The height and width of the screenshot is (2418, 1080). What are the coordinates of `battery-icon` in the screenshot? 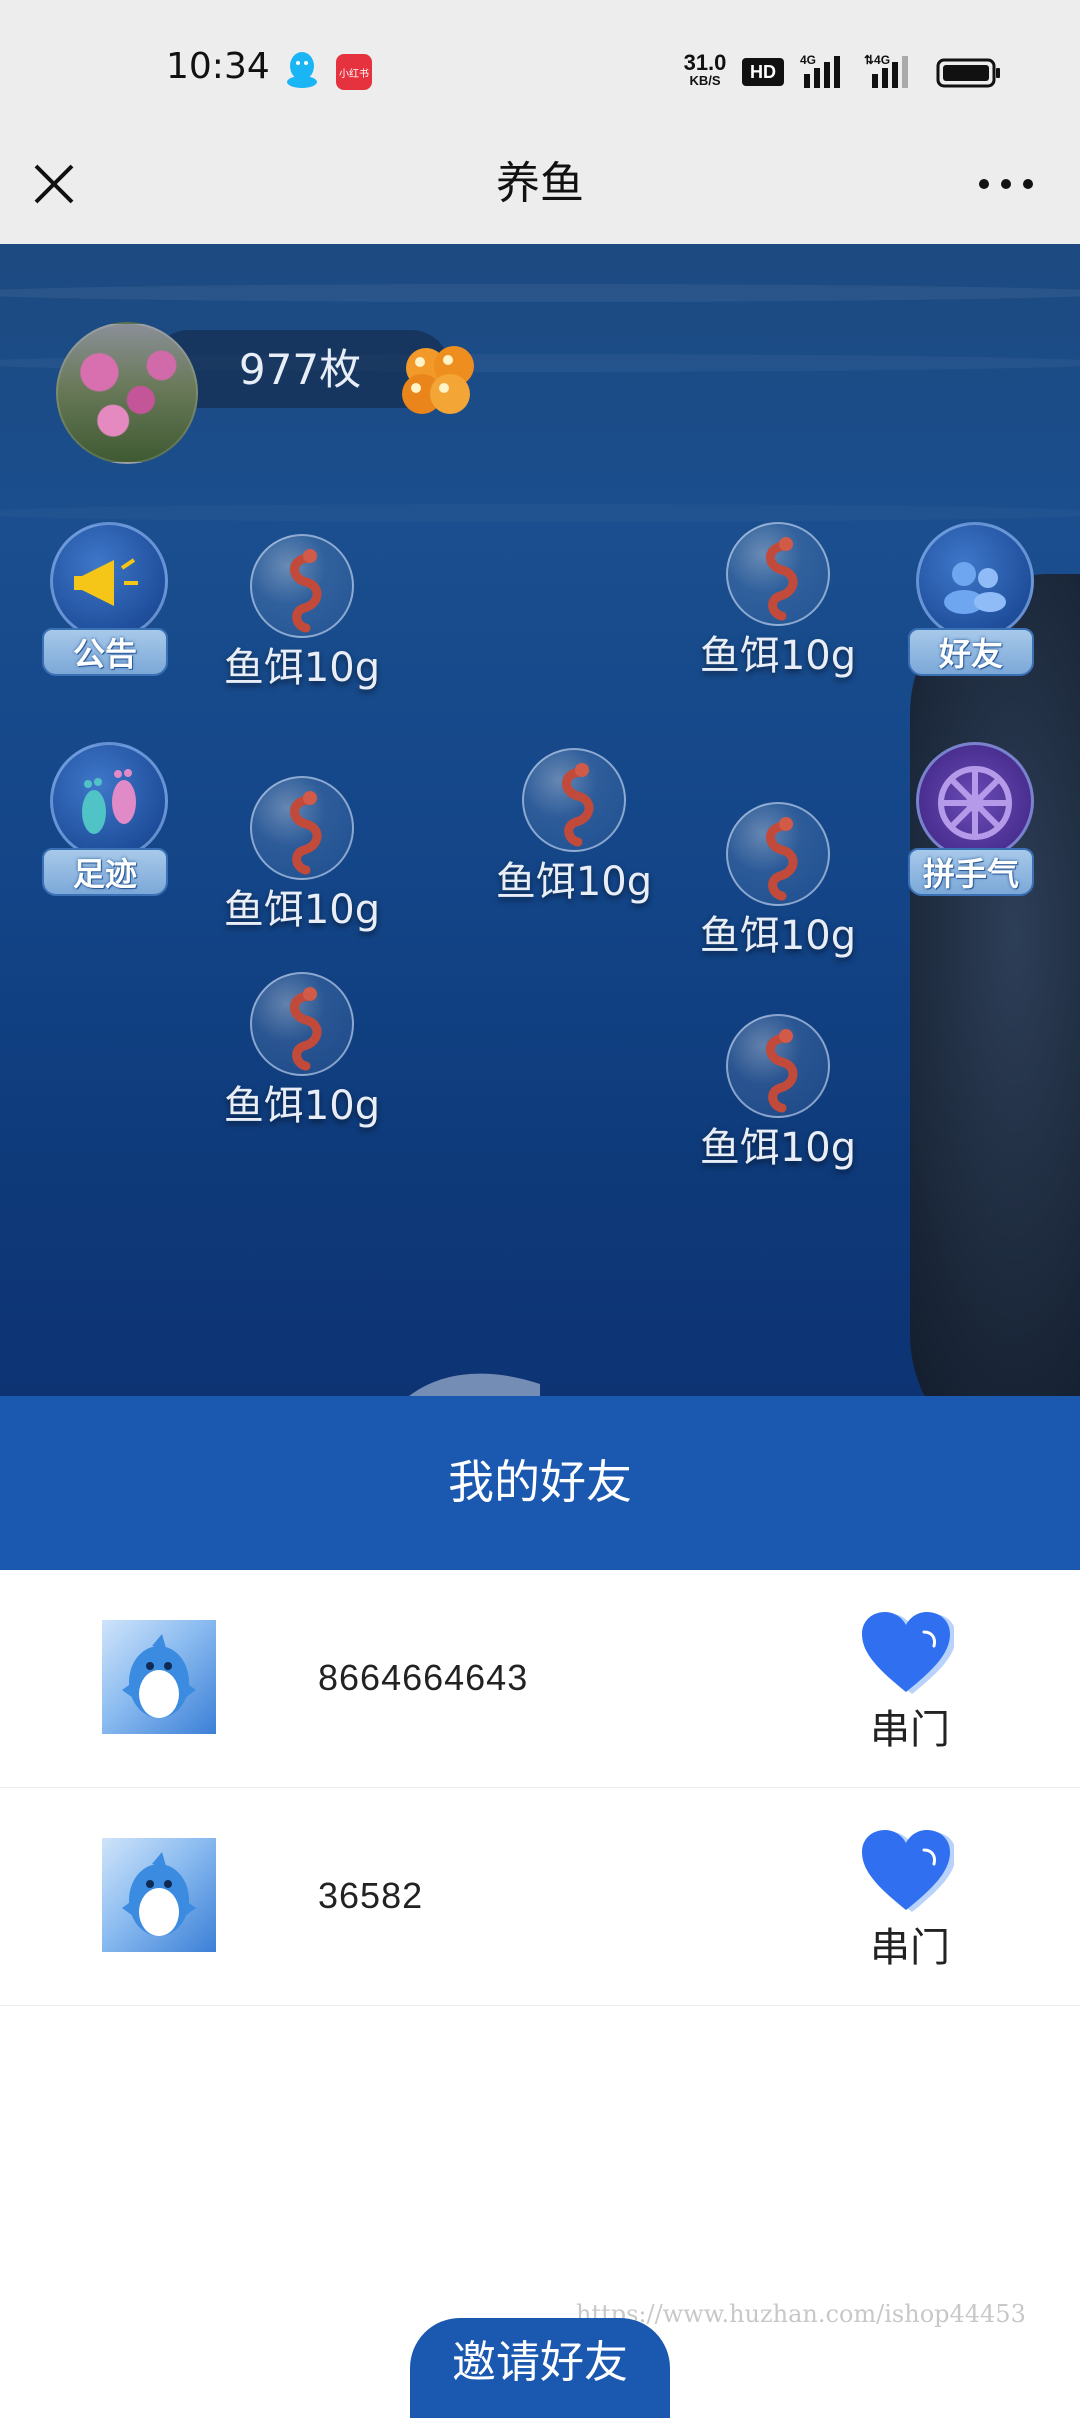 It's located at (968, 73).